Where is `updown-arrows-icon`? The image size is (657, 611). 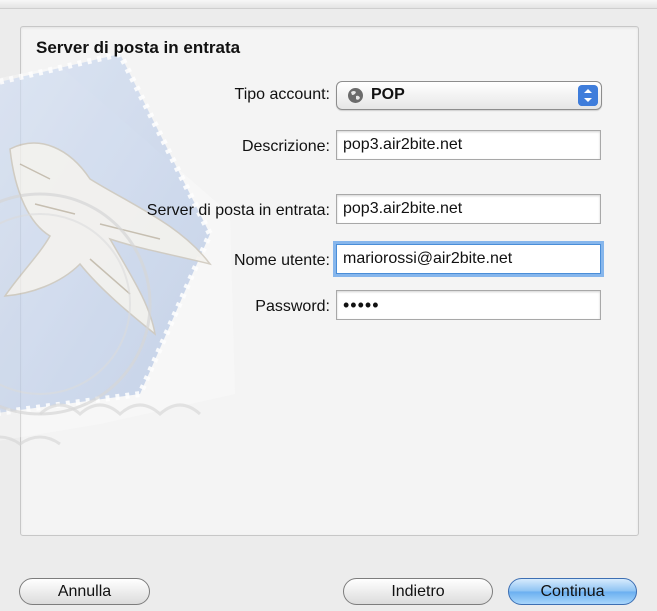 updown-arrows-icon is located at coordinates (588, 95).